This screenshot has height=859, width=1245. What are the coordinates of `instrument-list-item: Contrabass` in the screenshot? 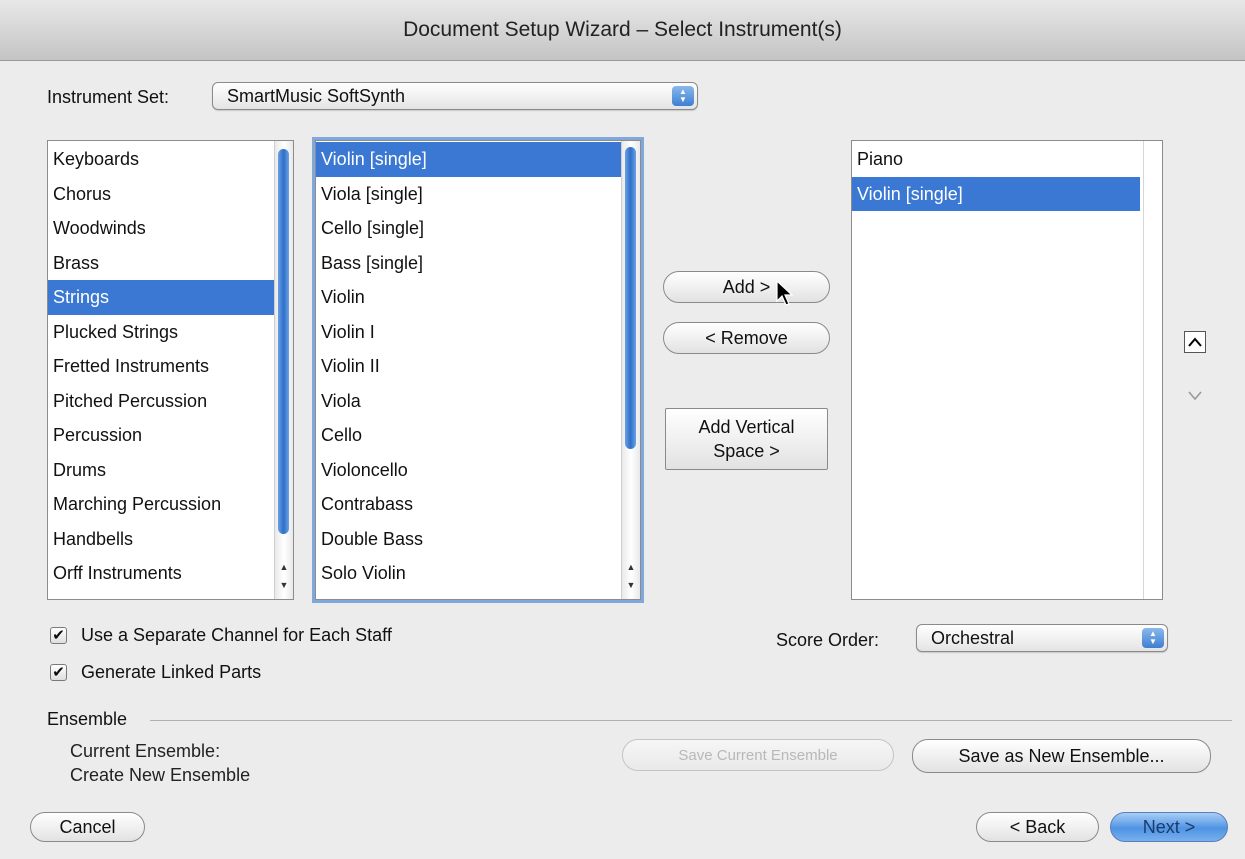 It's located at (478, 504).